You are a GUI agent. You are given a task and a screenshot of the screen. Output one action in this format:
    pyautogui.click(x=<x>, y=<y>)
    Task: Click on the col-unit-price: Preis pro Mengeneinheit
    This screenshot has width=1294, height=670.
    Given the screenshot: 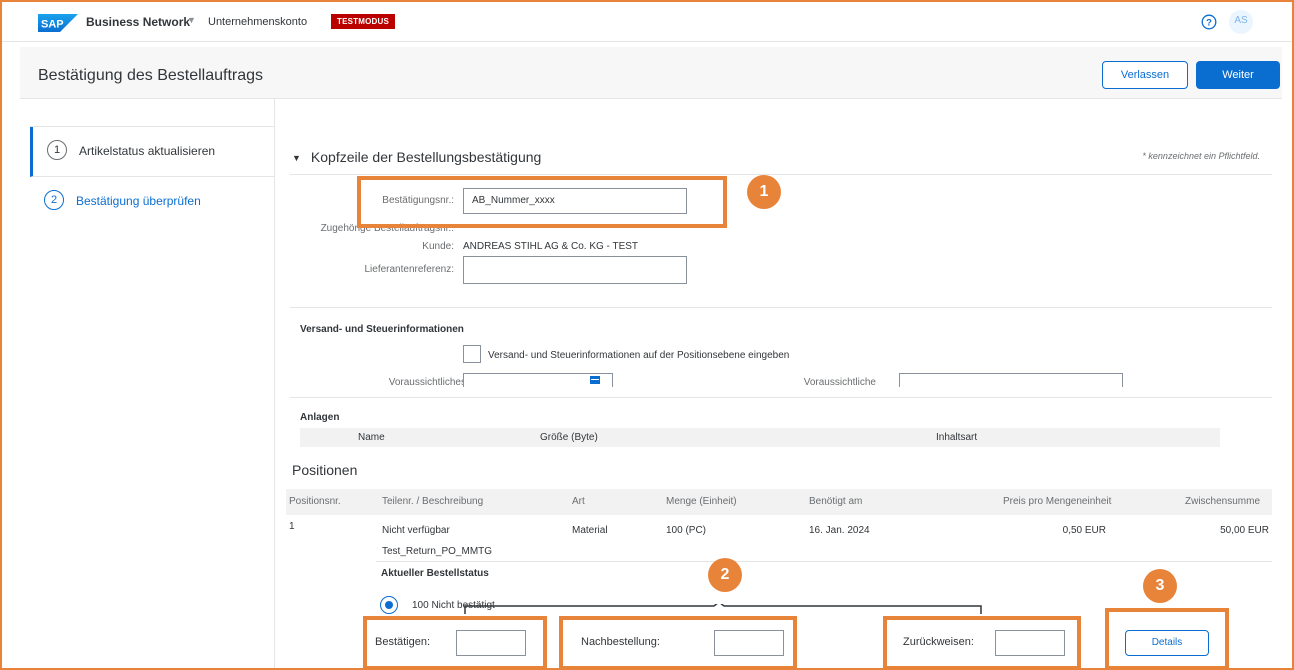 What is the action you would take?
    pyautogui.click(x=1057, y=501)
    